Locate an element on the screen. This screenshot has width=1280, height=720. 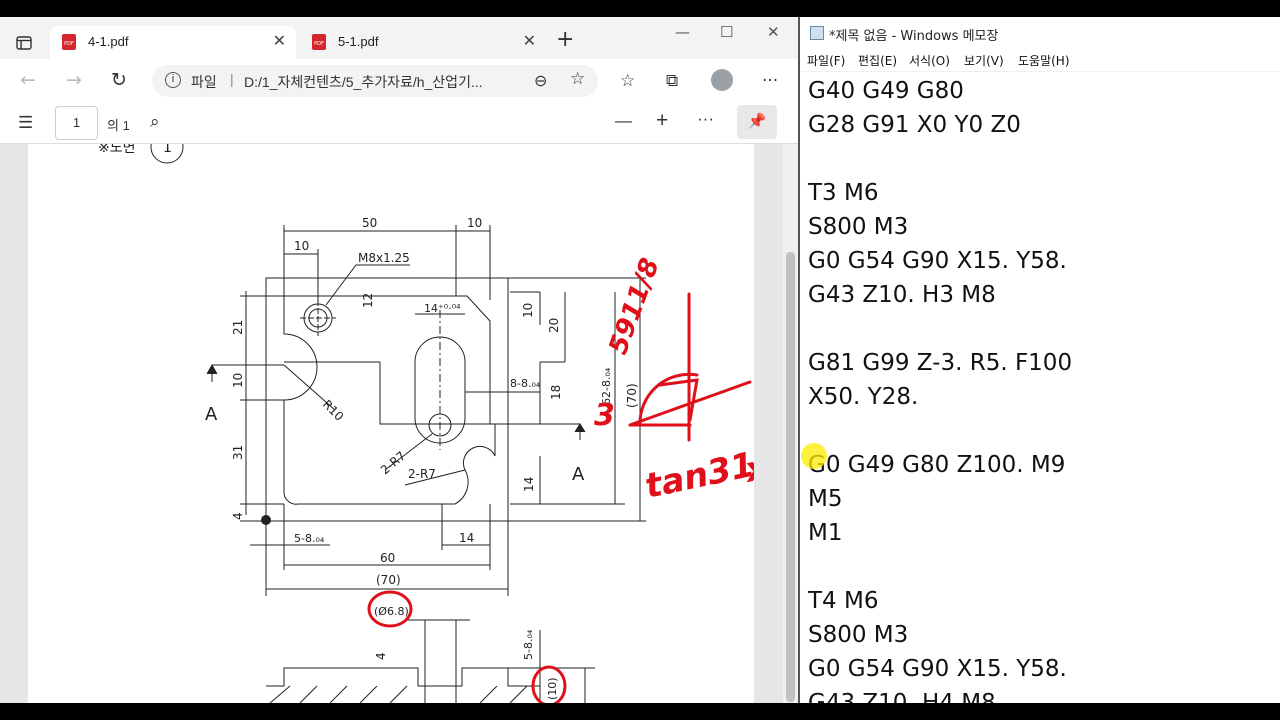
info-icon: i is located at coordinates (173, 80).